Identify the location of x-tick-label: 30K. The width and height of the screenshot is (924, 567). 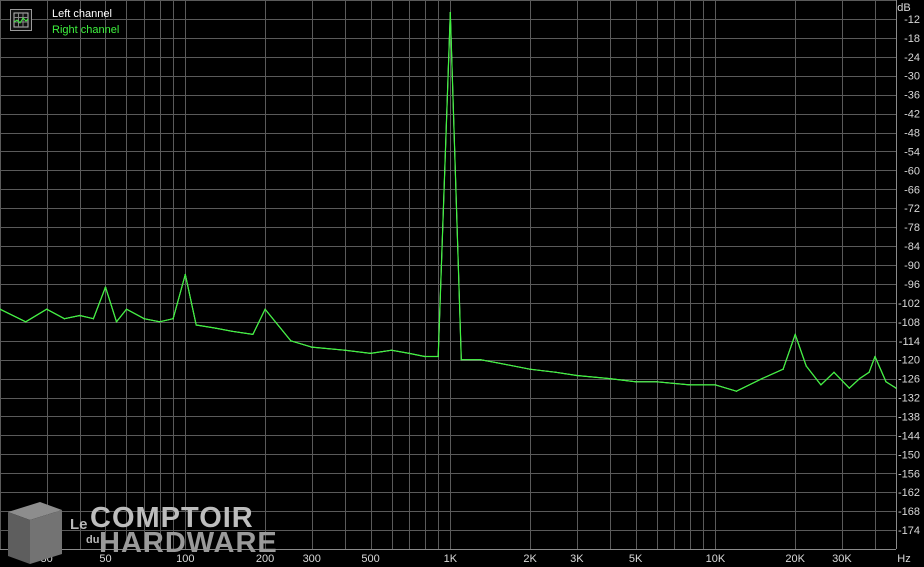
(842, 559).